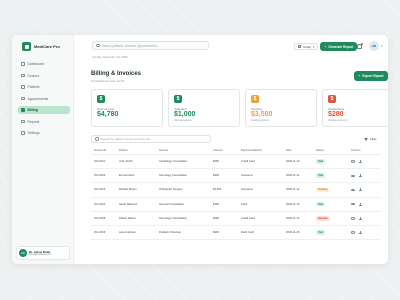 The image size is (400, 300). Describe the element at coordinates (44, 64) in the screenshot. I see `sidebar-item-dashboard: Dashboard` at that location.